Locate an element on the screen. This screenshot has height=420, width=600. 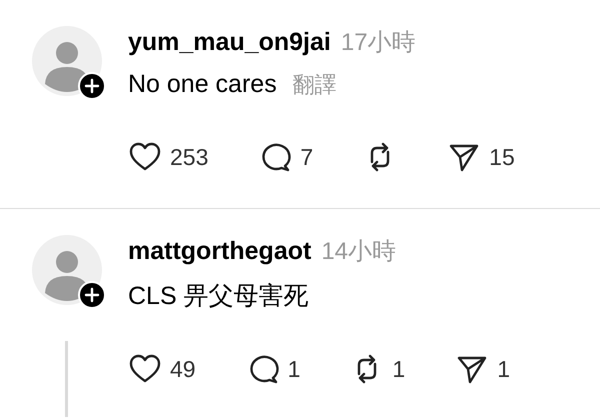
post-text: No one cares is located at coordinates (202, 84).